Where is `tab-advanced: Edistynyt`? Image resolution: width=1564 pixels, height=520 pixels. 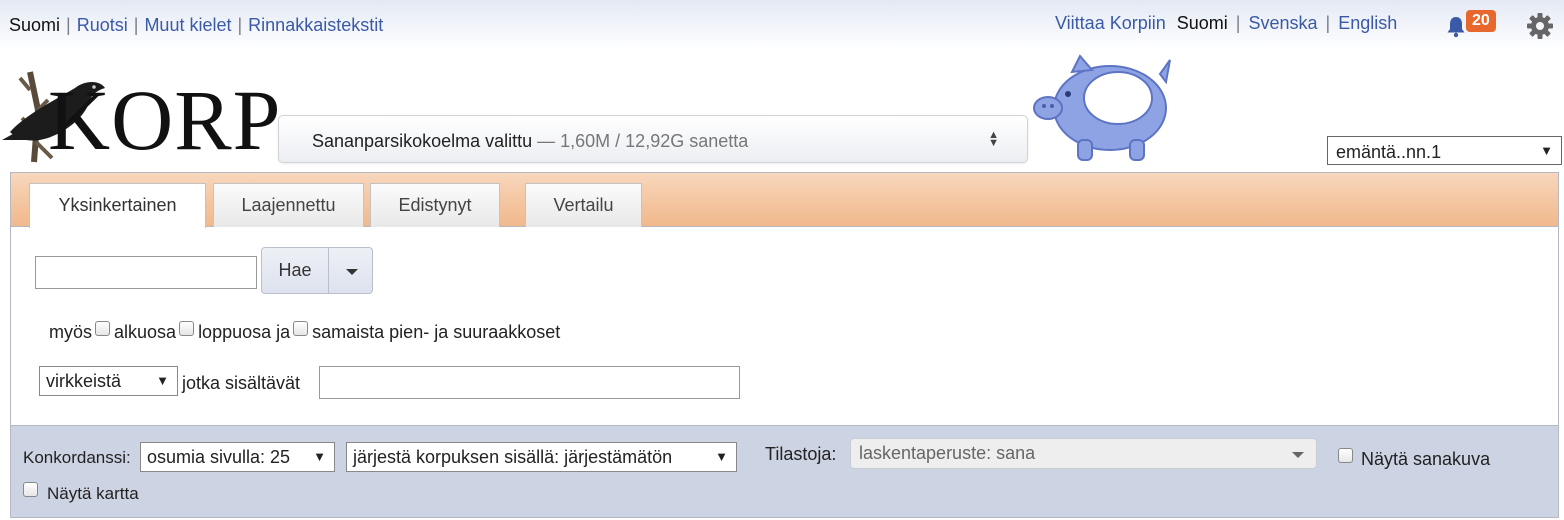
tab-advanced: Edistynyt is located at coordinates (435, 205).